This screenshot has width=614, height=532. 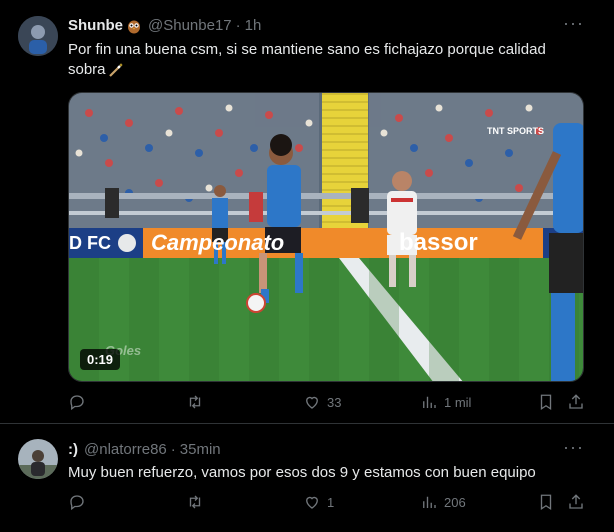 I want to click on tweet-header: Shunbe @Shunbe17 · 1h, so click(x=164, y=25).